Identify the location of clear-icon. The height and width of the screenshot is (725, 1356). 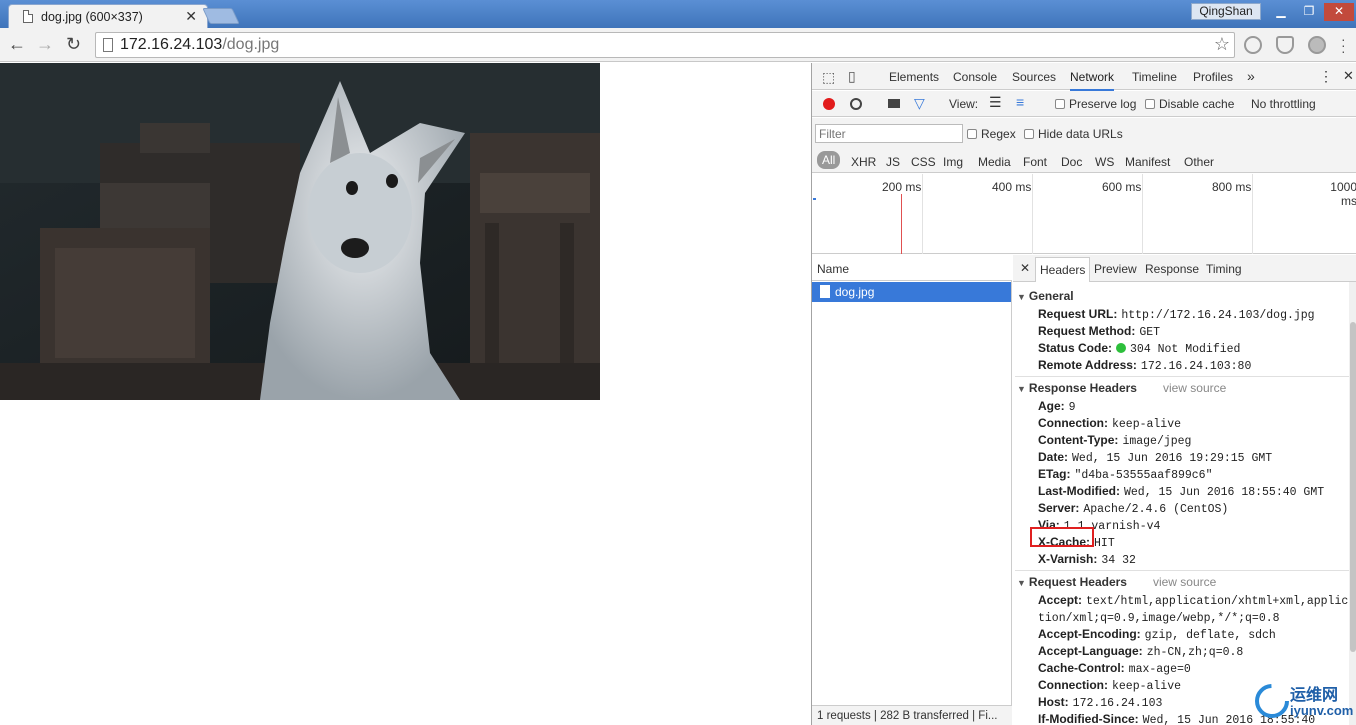
(856, 104).